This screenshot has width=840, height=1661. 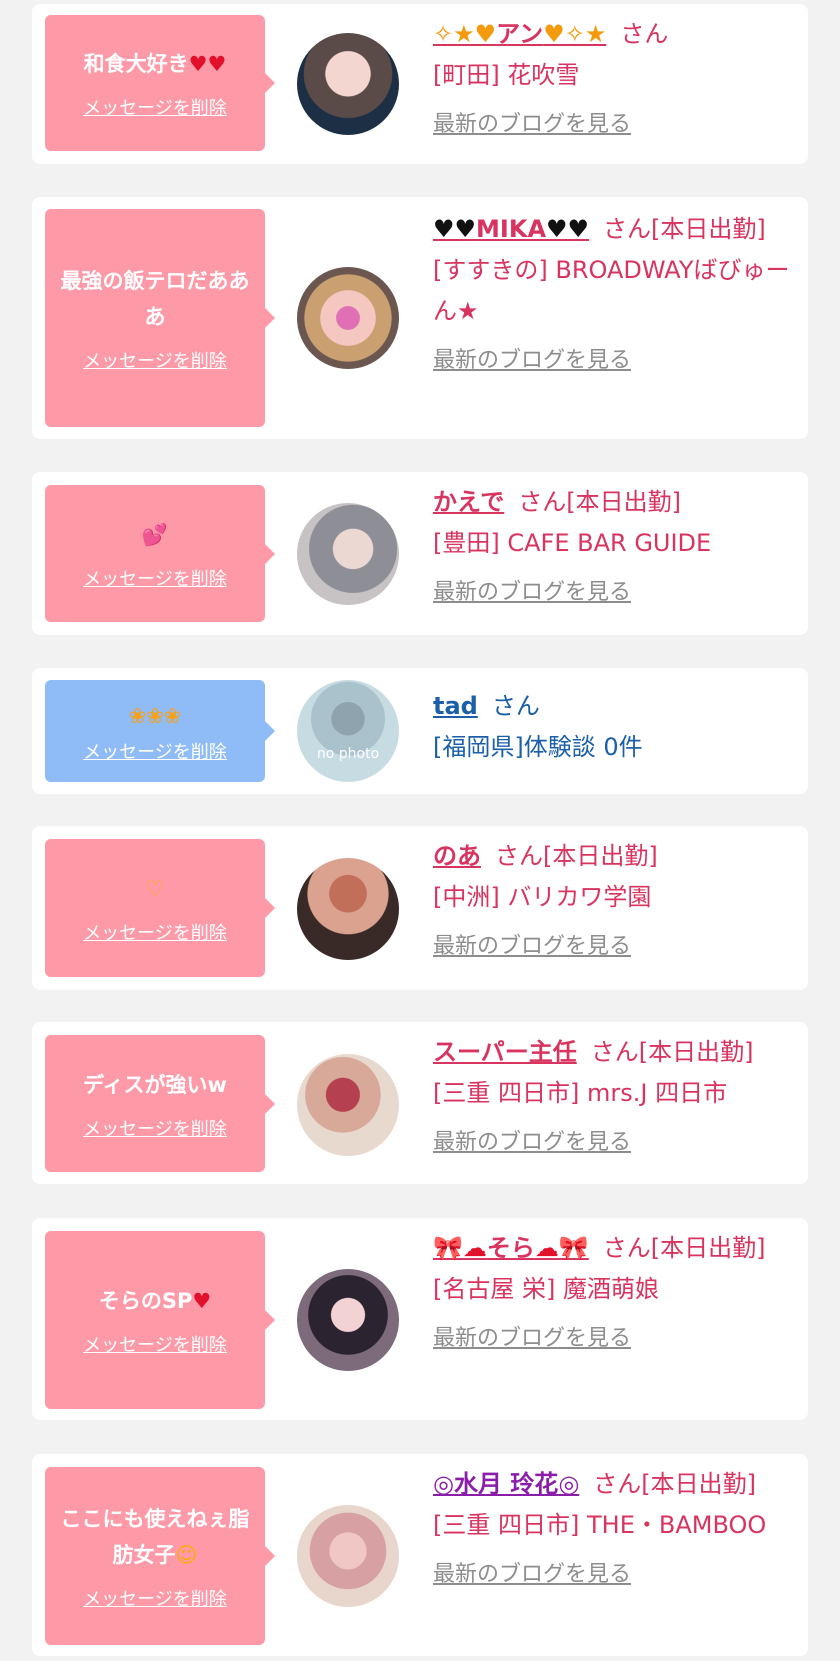 What do you see at coordinates (160, 908) in the screenshot?
I see `message-bubble: ♡ メッセージを削除` at bounding box center [160, 908].